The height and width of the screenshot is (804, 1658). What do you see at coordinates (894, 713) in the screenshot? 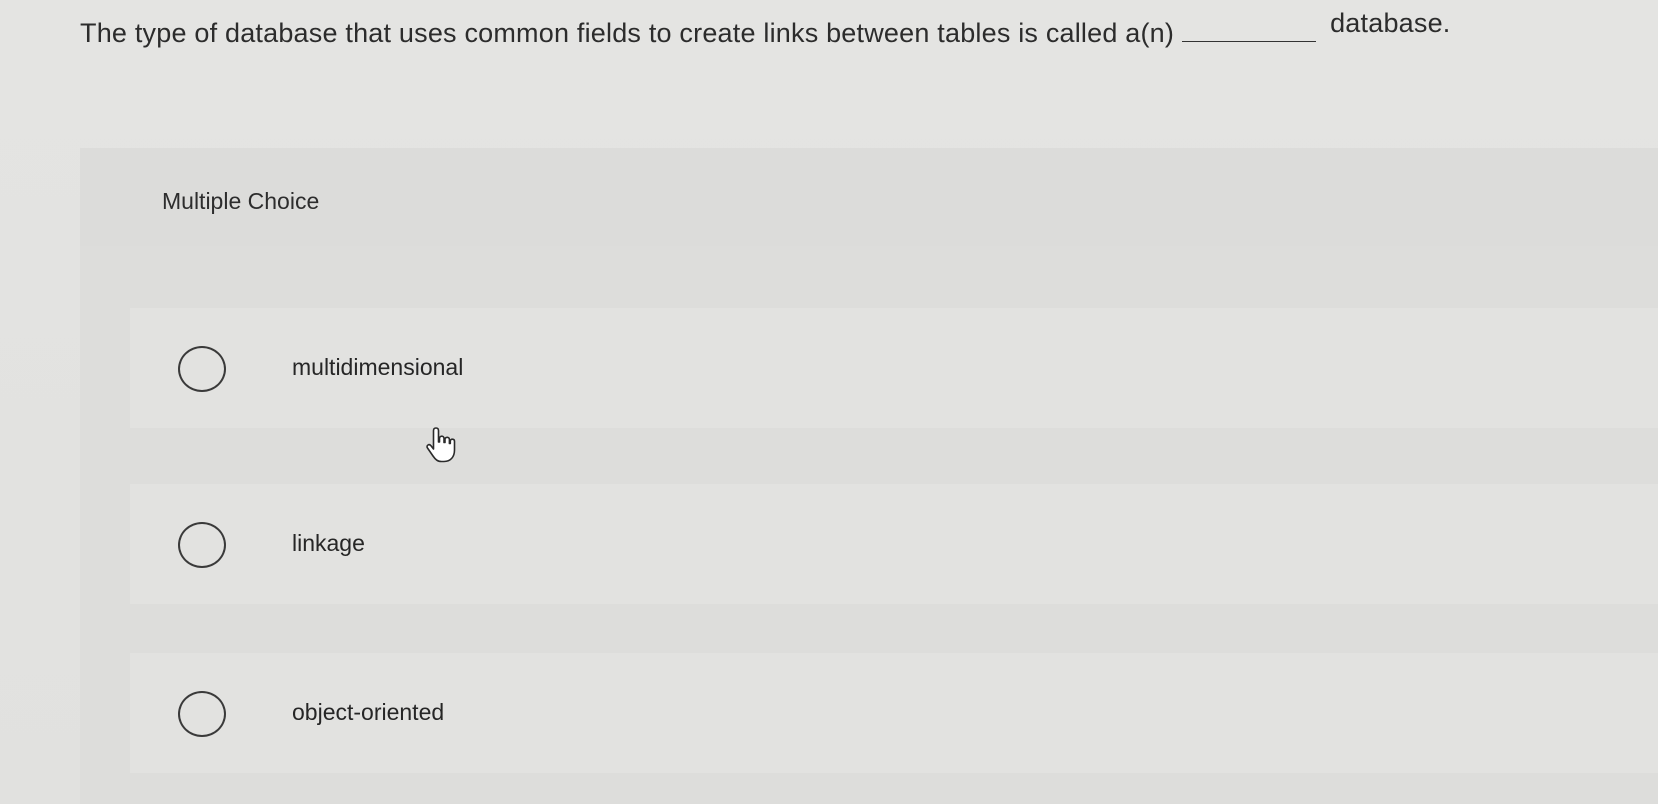
I see `option-object-oriented: object-oriented` at bounding box center [894, 713].